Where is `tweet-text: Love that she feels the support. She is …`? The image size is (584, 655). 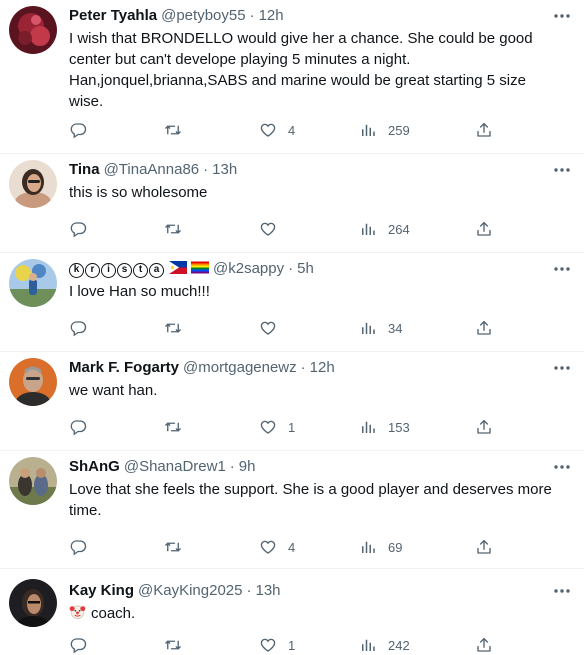 tweet-text: Love that she feels the support. She is … is located at coordinates (319, 500).